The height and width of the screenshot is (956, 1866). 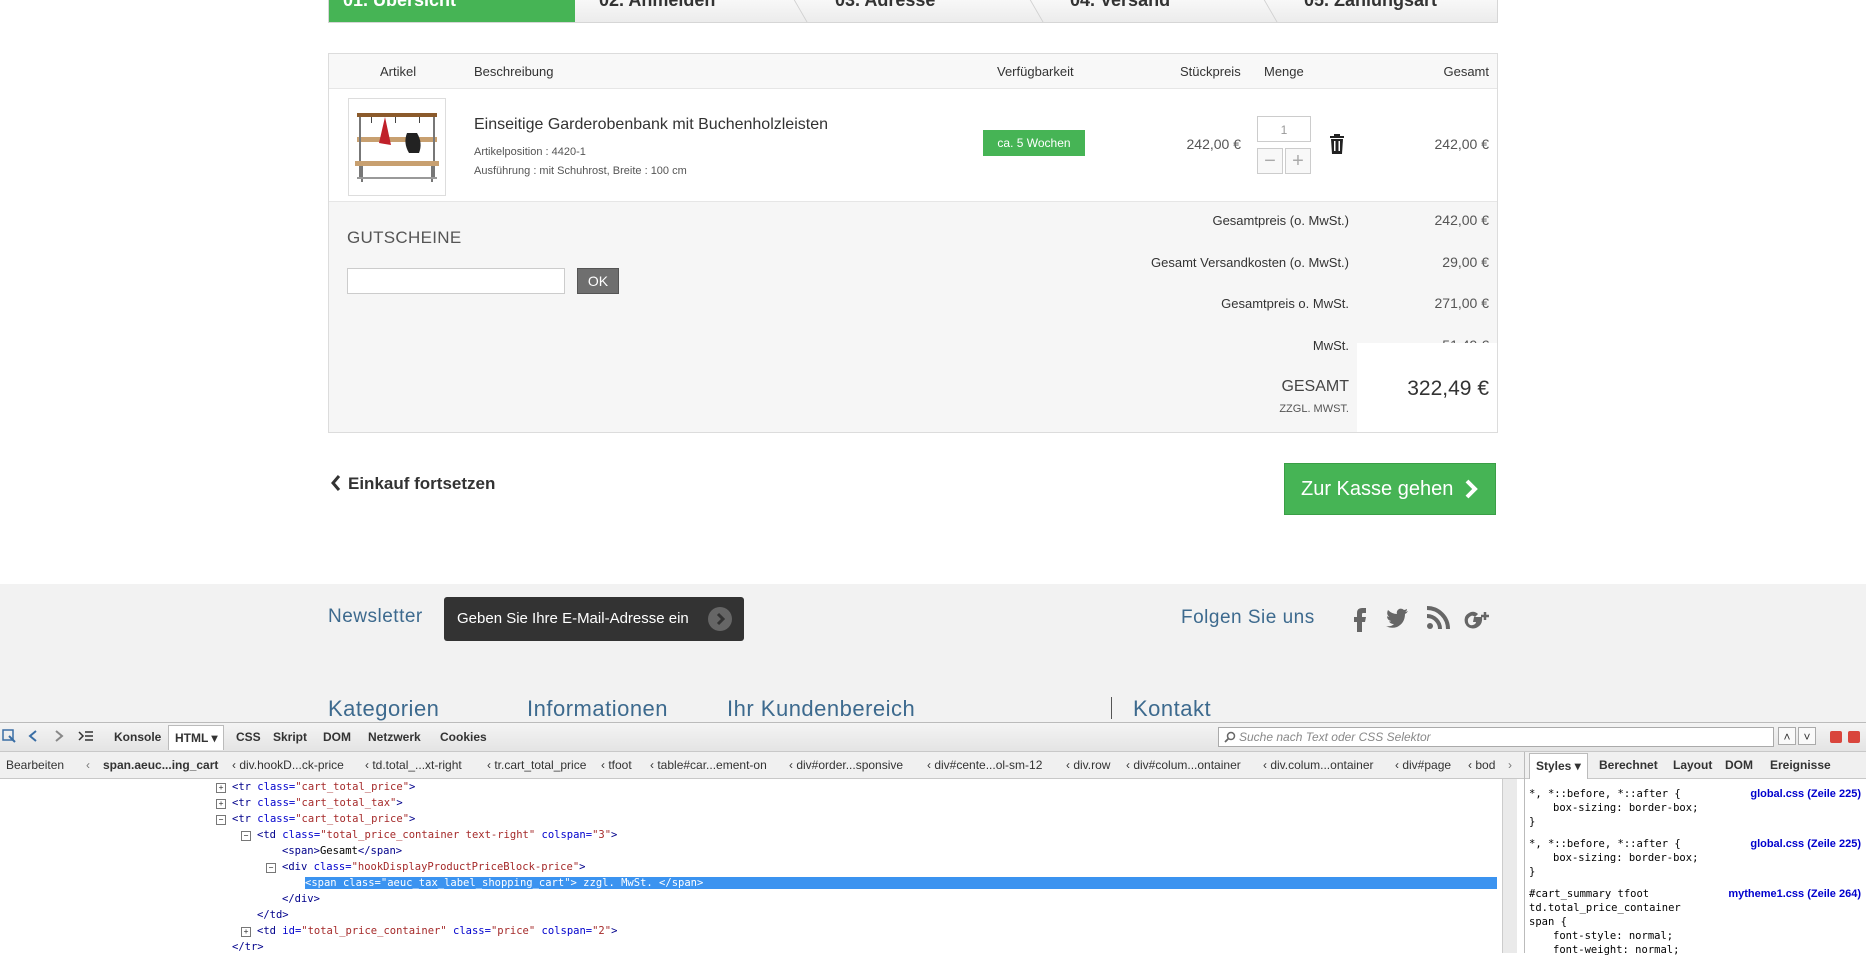 I want to click on devtools-tab-network: Netzwerk, so click(x=394, y=737).